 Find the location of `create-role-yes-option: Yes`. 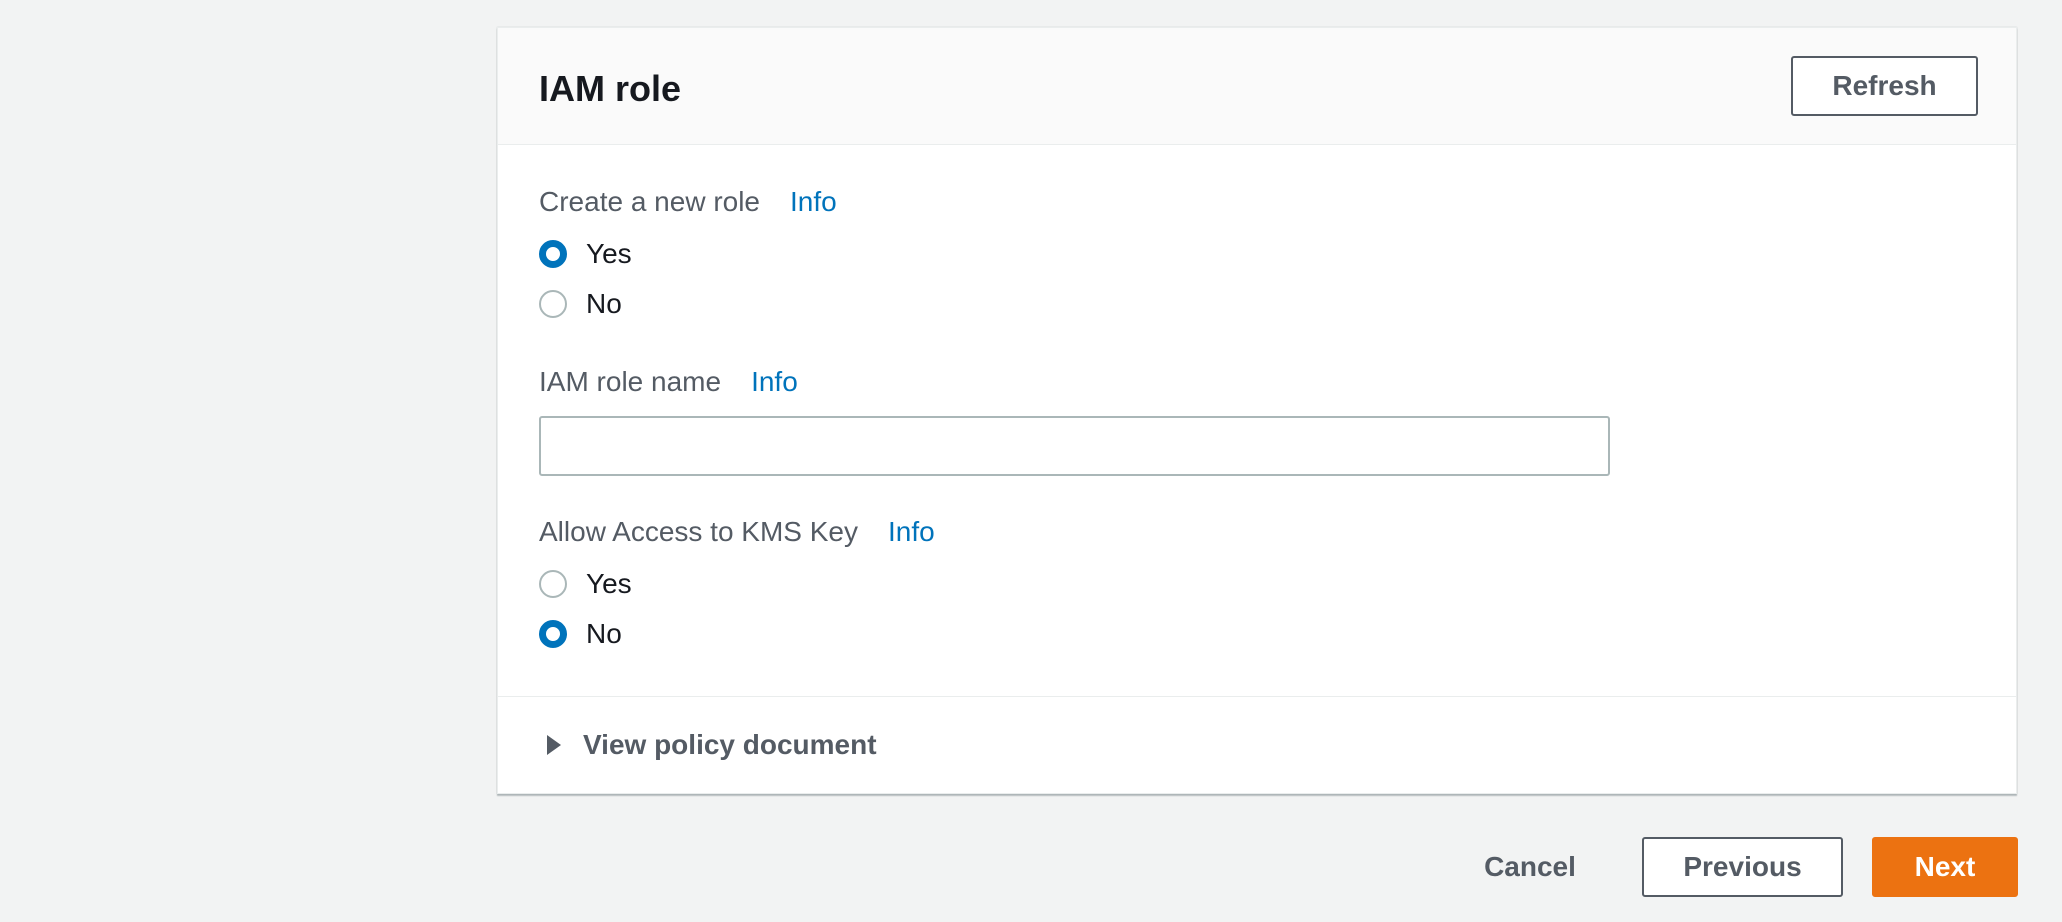

create-role-yes-option: Yes is located at coordinates (585, 254).